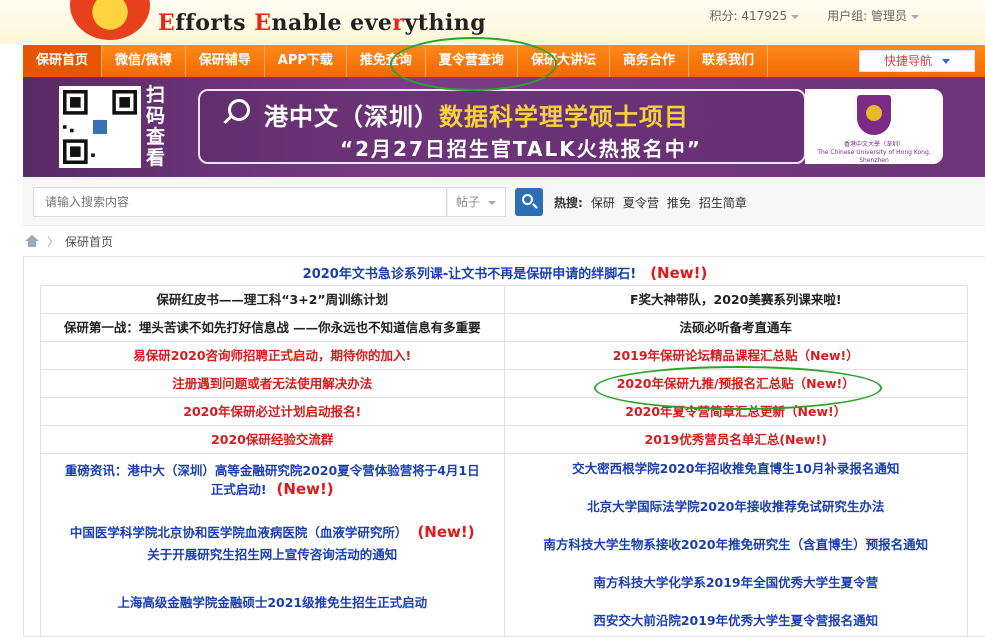 Image resolution: width=985 pixels, height=637 pixels. What do you see at coordinates (521, 149) in the screenshot?
I see `ad-subtitle: “2月27日招生官TALK火热报名中”` at bounding box center [521, 149].